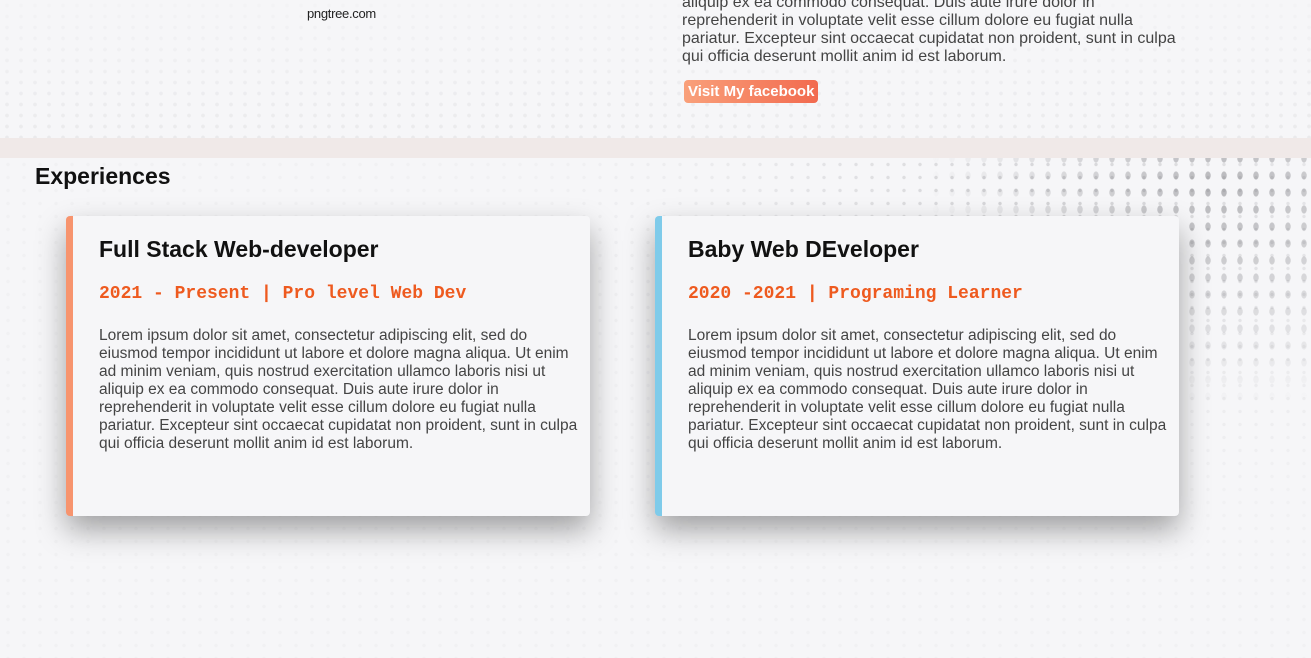 The height and width of the screenshot is (658, 1311). What do you see at coordinates (283, 294) in the screenshot?
I see `experience-period: 2021 - Present | Pro level Web Dev` at bounding box center [283, 294].